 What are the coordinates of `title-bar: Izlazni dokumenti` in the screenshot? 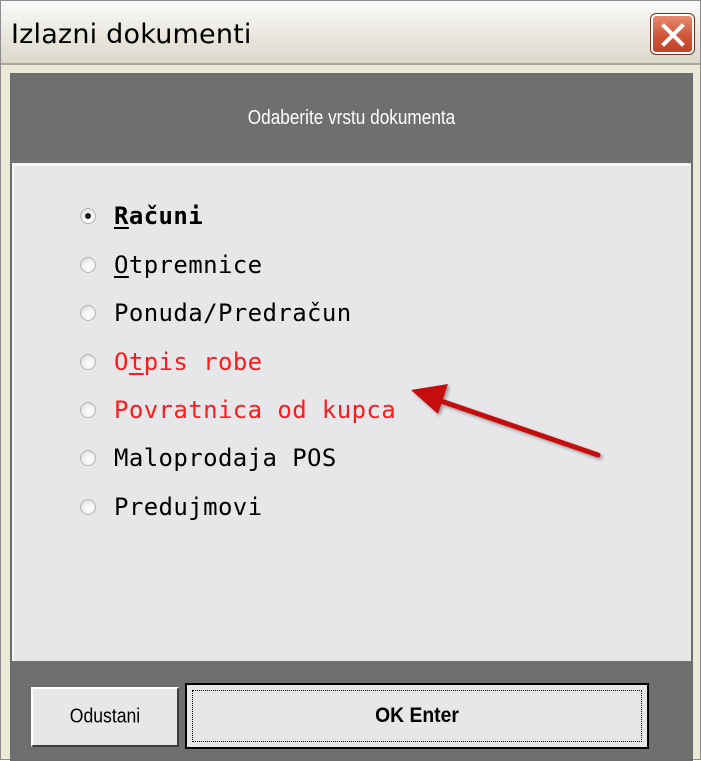 It's located at (350, 33).